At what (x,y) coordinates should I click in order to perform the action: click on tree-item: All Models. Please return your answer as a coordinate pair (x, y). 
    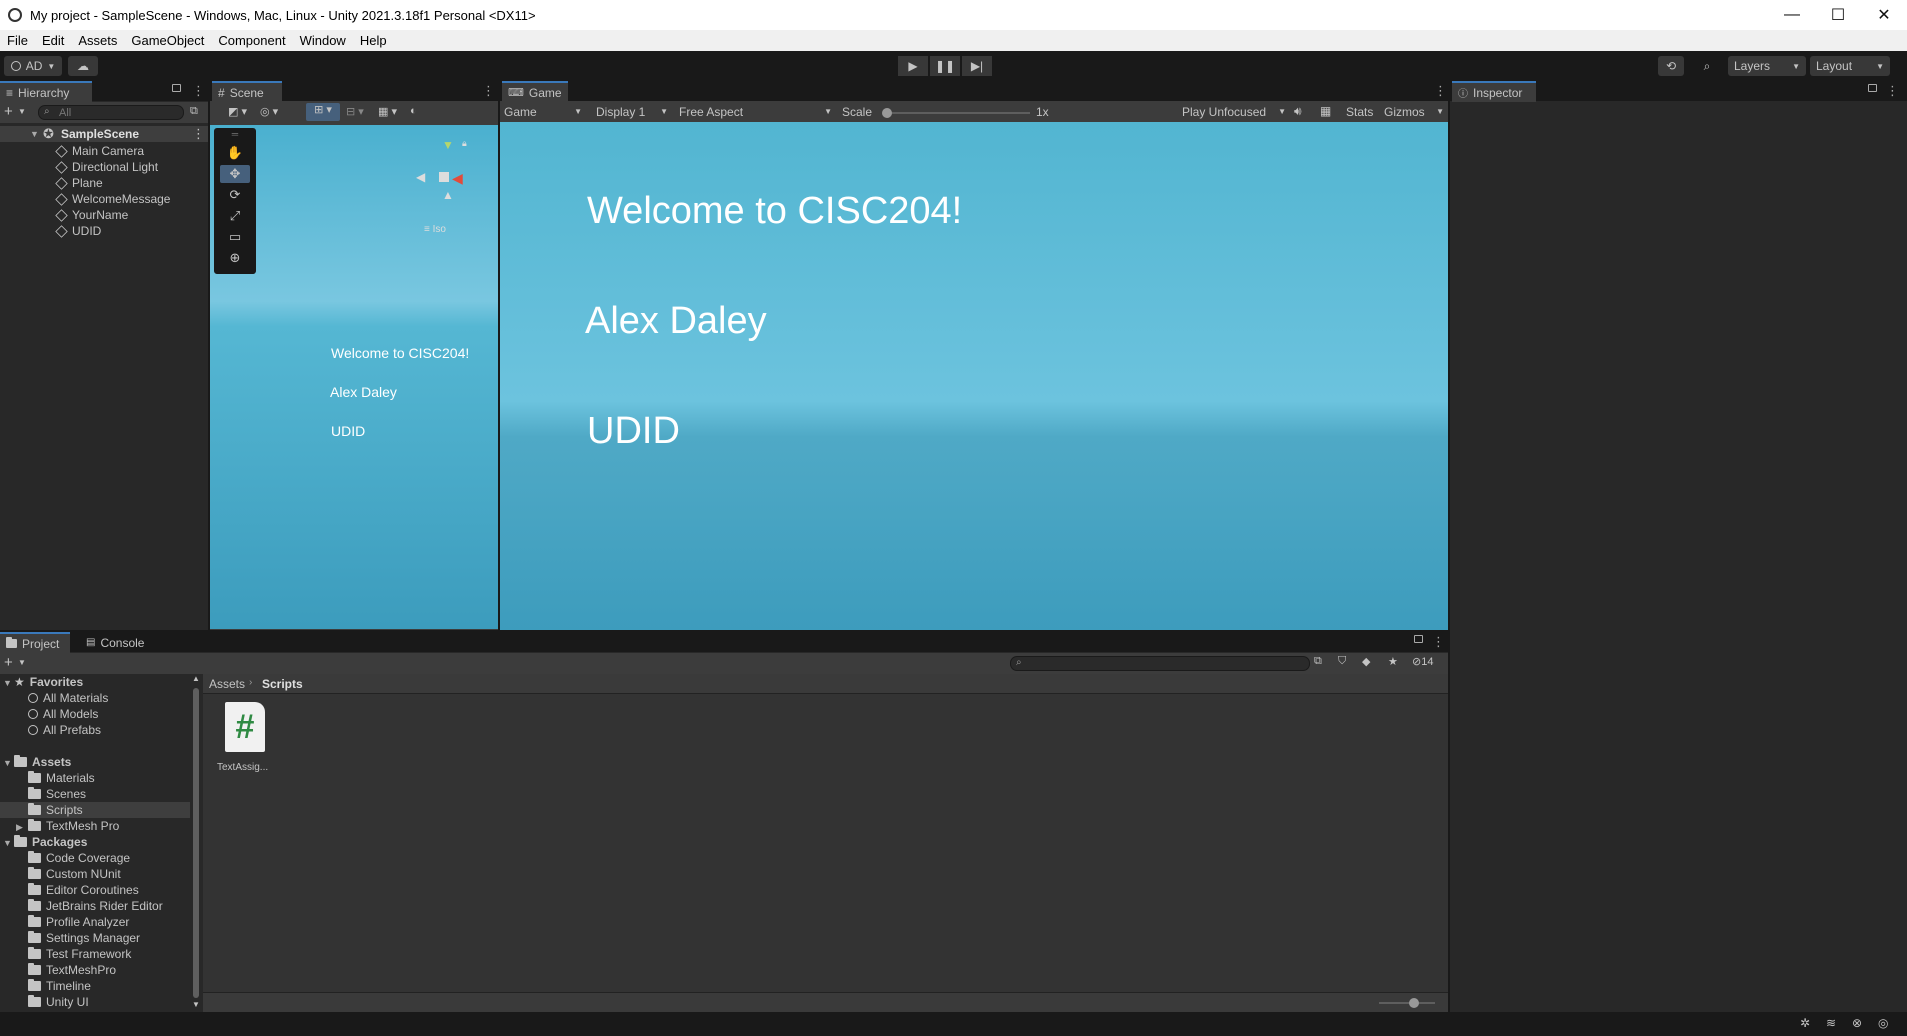
    Looking at the image, I should click on (63, 714).